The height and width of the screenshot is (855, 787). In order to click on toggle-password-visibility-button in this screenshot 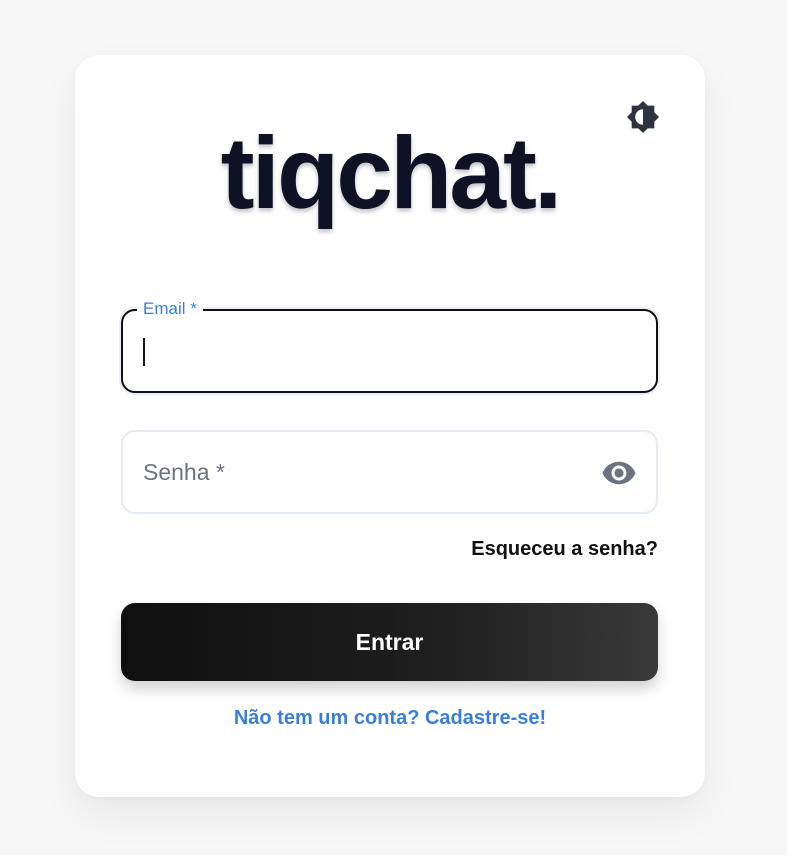, I will do `click(619, 473)`.